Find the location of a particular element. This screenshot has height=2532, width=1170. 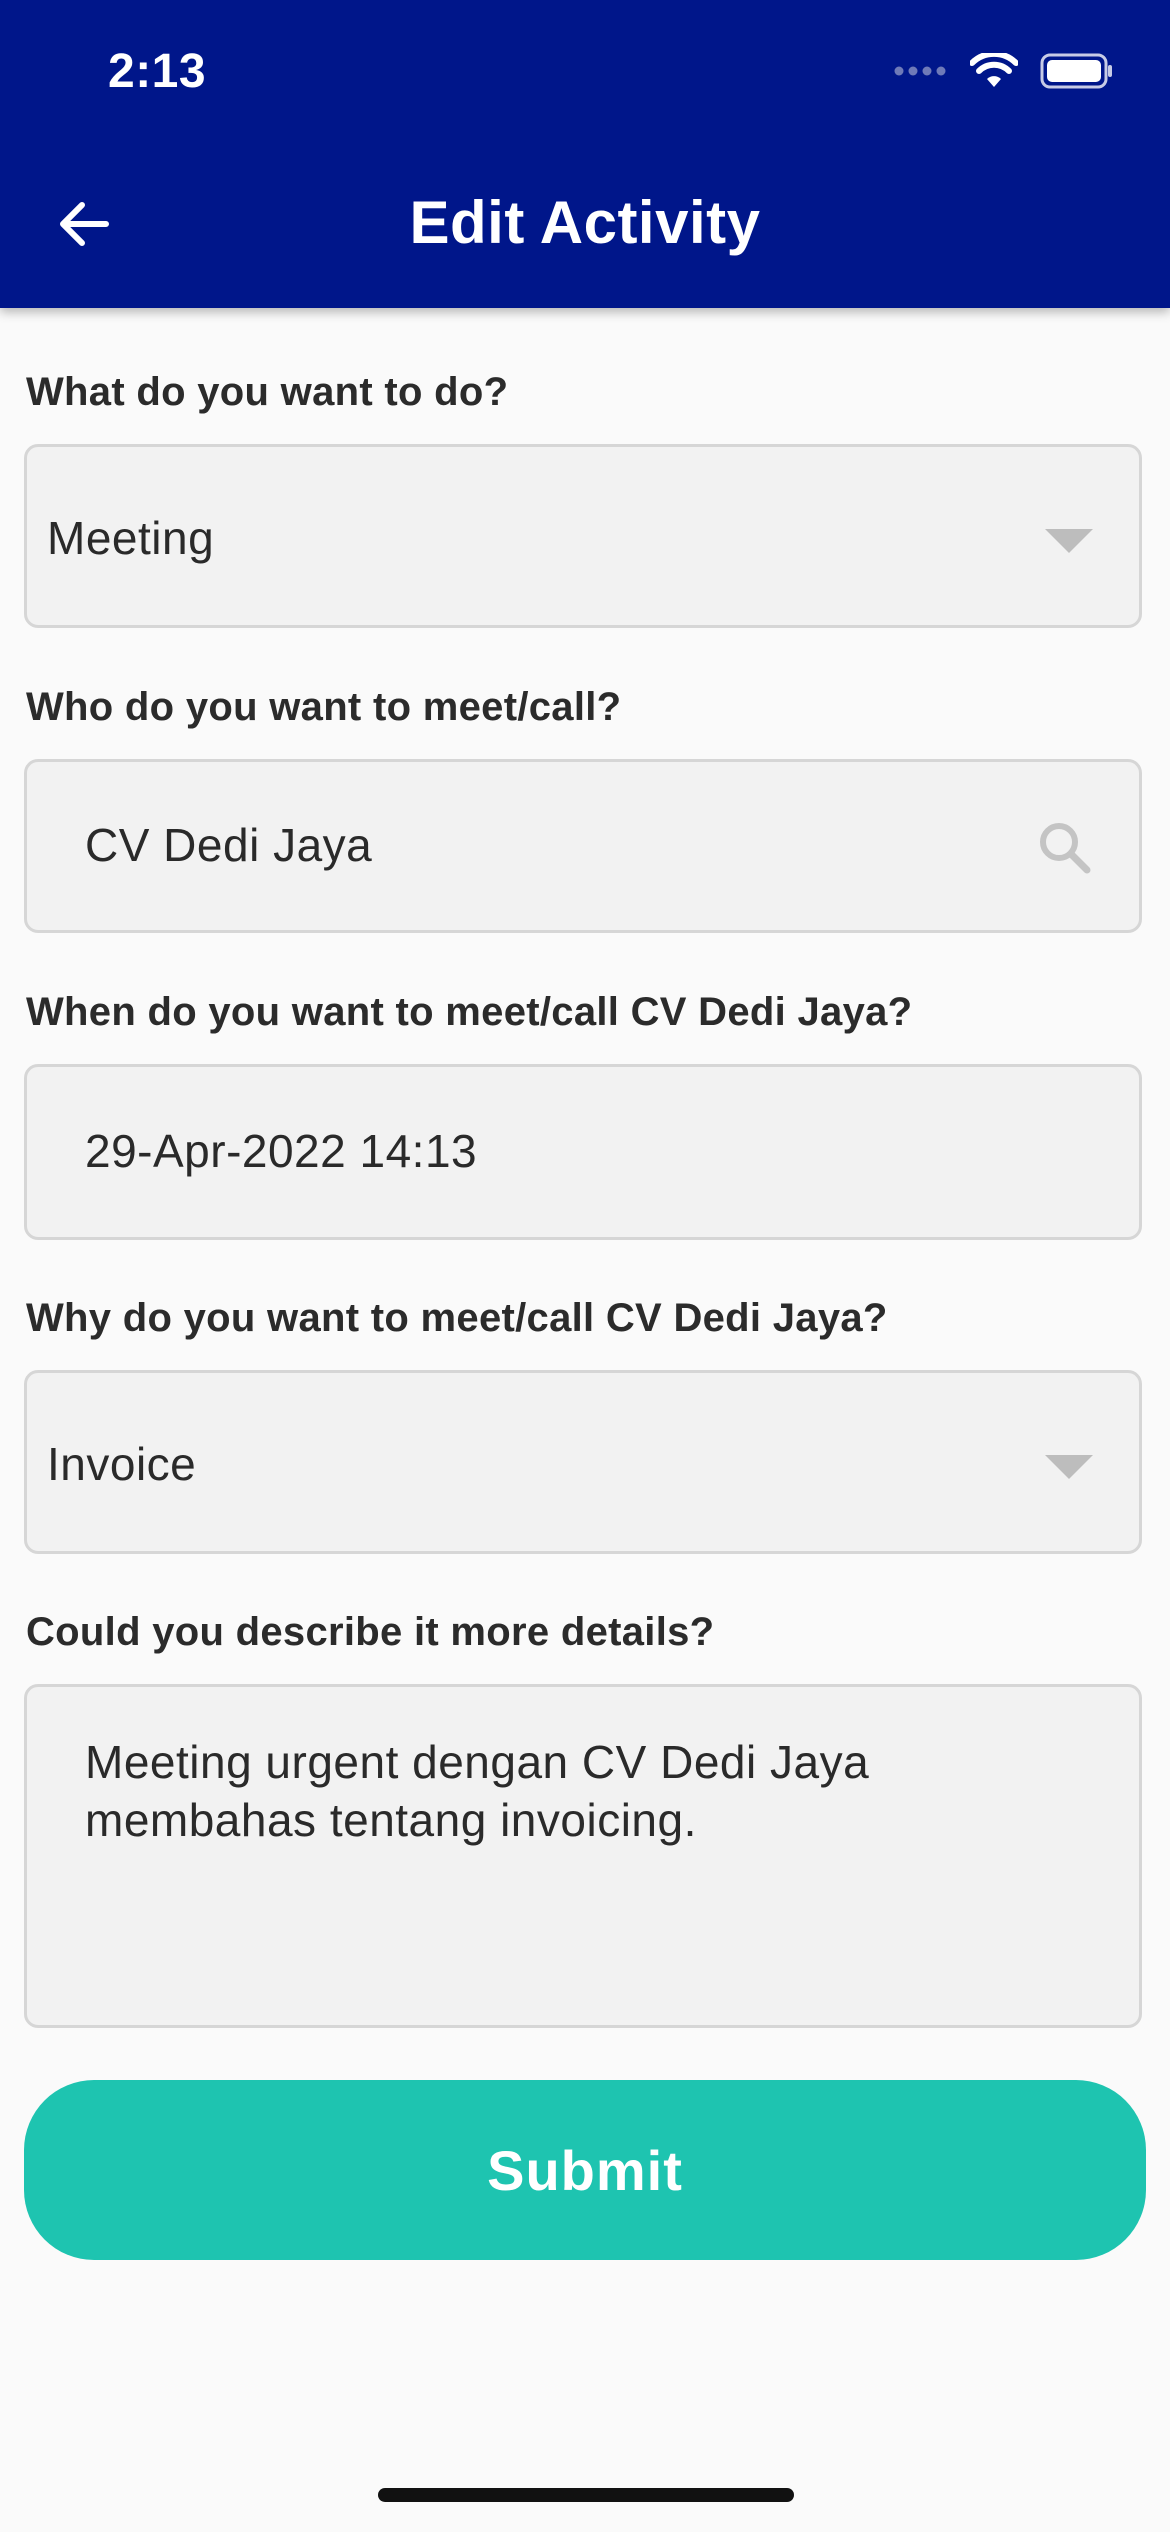

reason-value: Invoice is located at coordinates (122, 1464).